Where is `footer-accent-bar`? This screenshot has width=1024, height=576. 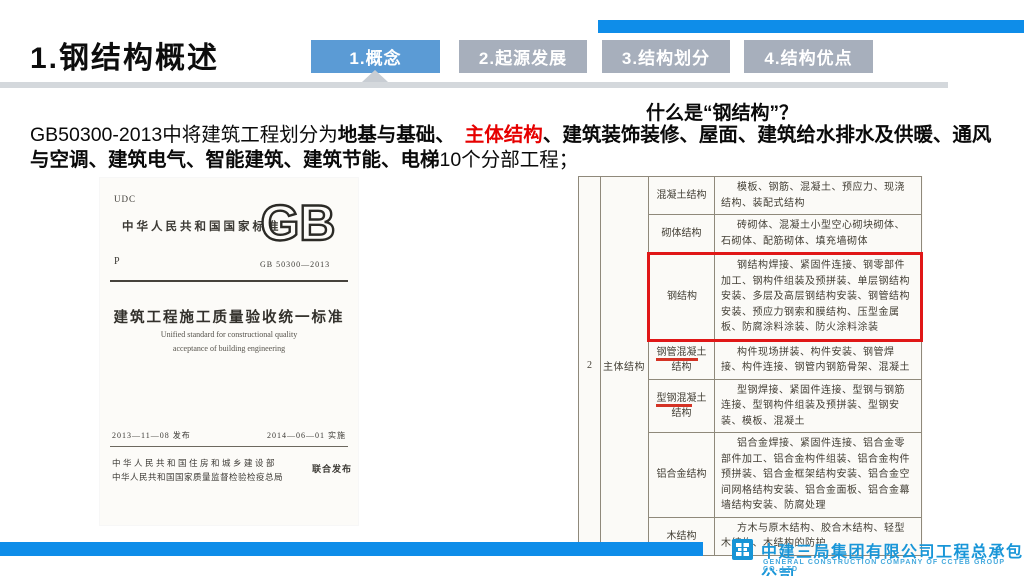 footer-accent-bar is located at coordinates (351, 549).